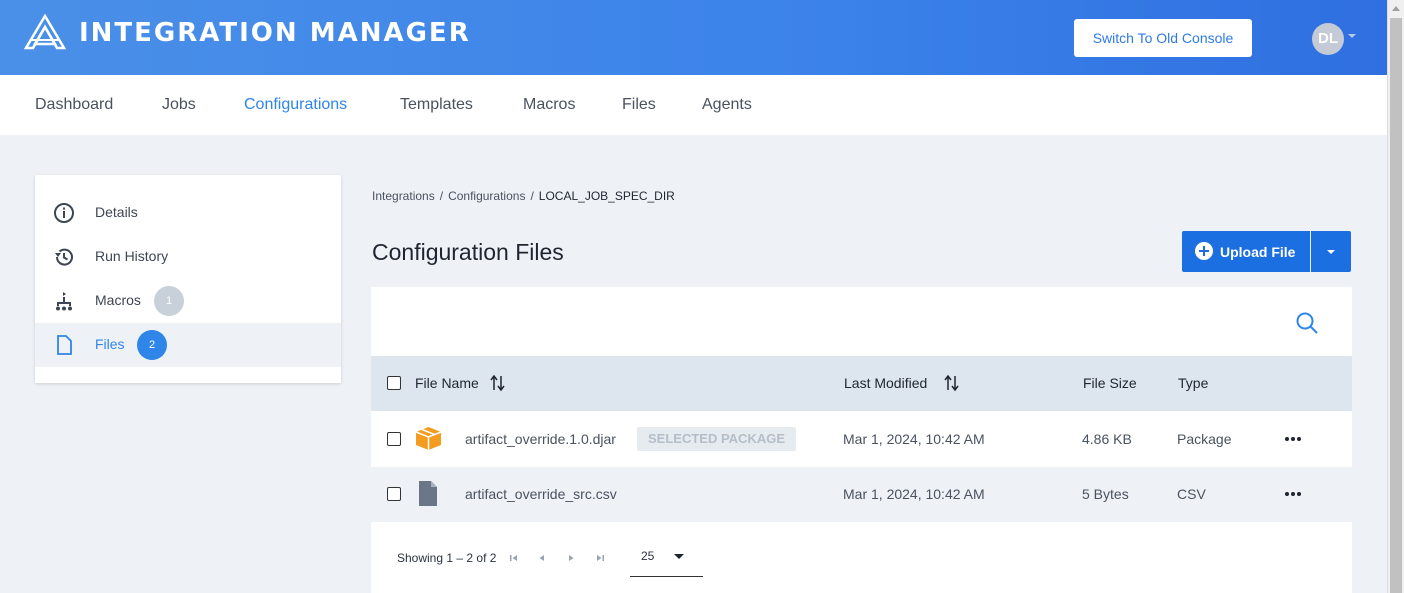 The width and height of the screenshot is (1404, 593). Describe the element at coordinates (1105, 494) in the screenshot. I see `file-size: 5 Bytes` at that location.